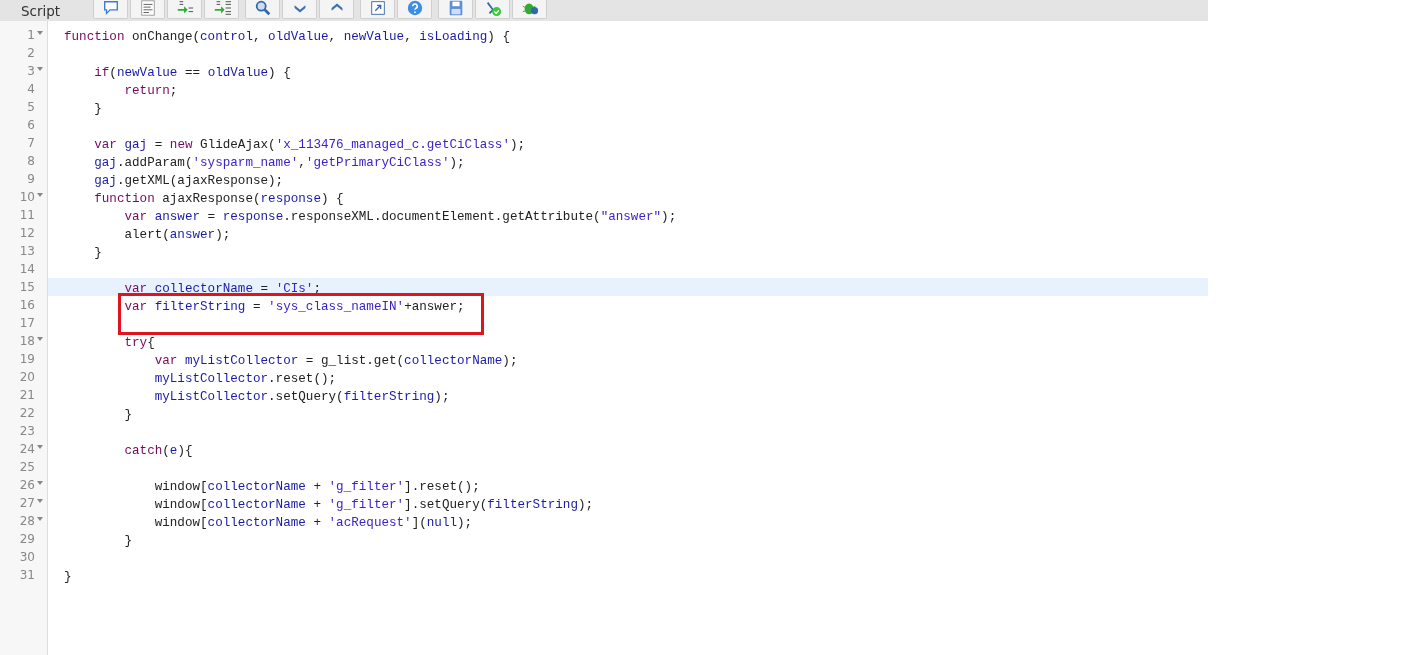 The width and height of the screenshot is (1418, 655). Describe the element at coordinates (158, 451) in the screenshot. I see `code-line: catch(e){` at that location.